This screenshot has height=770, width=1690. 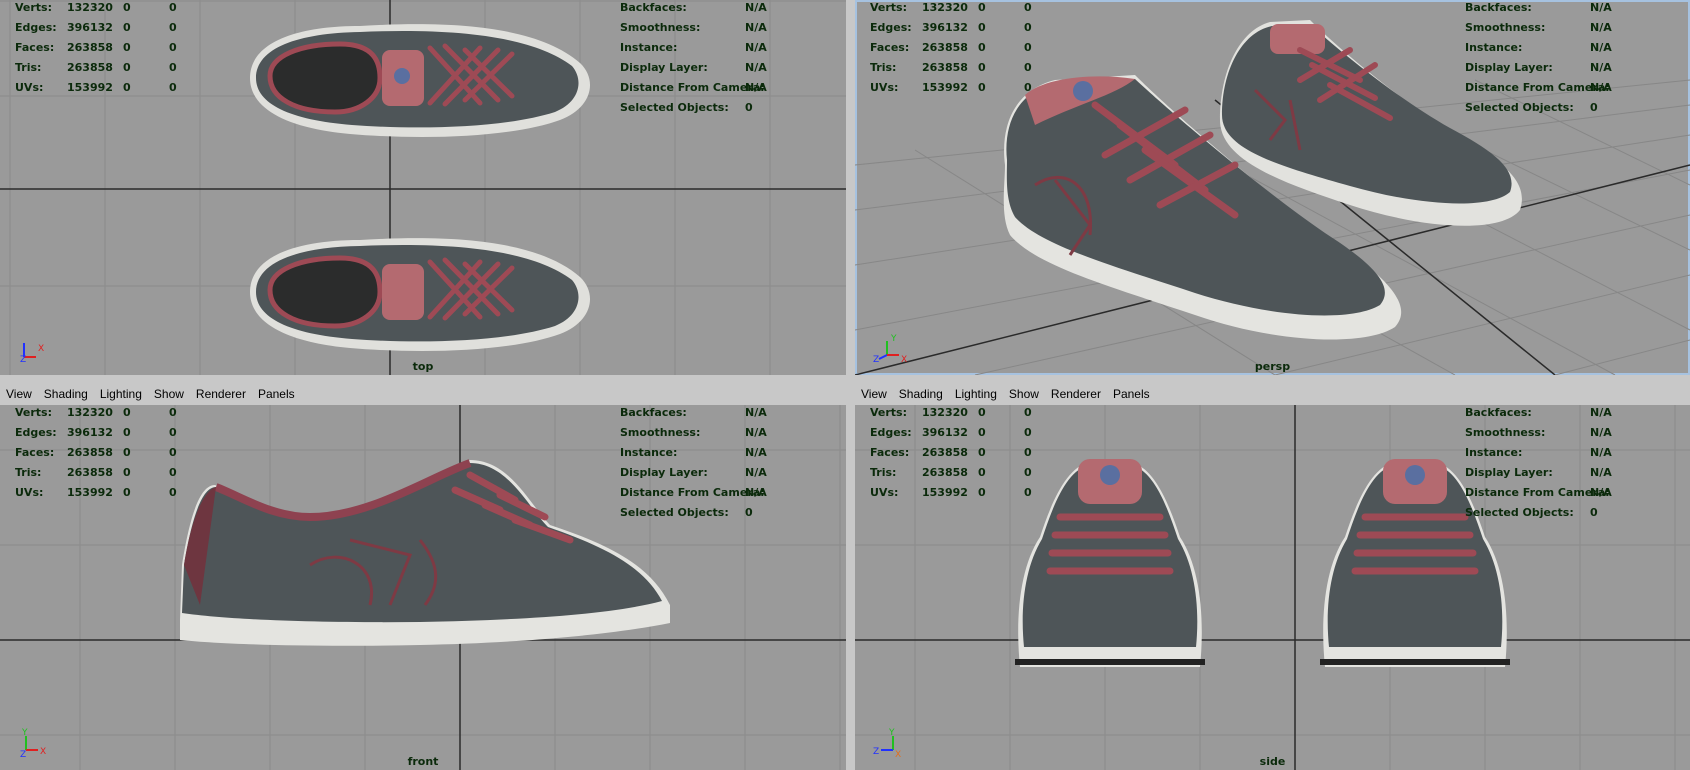 I want to click on detail-label: Backfaces:, so click(x=1498, y=7).